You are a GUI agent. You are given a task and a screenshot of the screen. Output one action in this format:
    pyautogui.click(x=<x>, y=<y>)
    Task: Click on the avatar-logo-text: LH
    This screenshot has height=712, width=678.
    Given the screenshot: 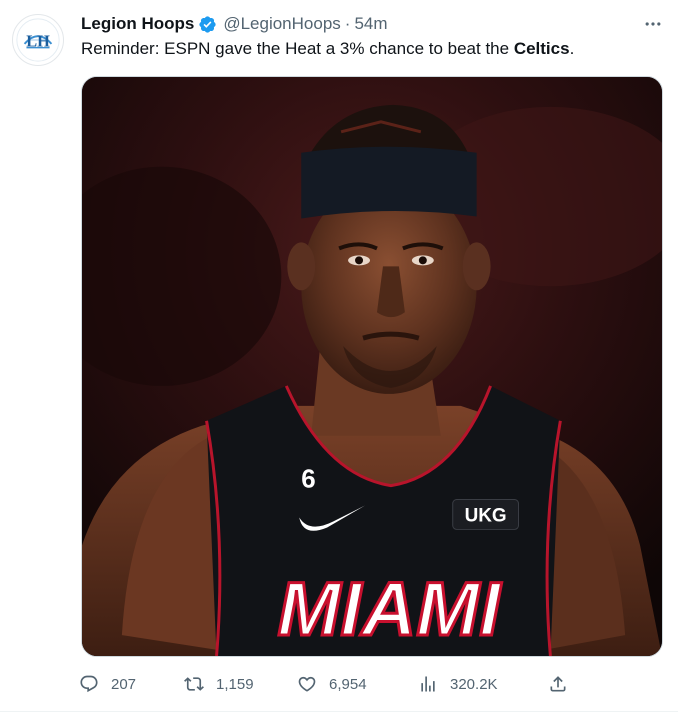 What is the action you would take?
    pyautogui.click(x=38, y=41)
    